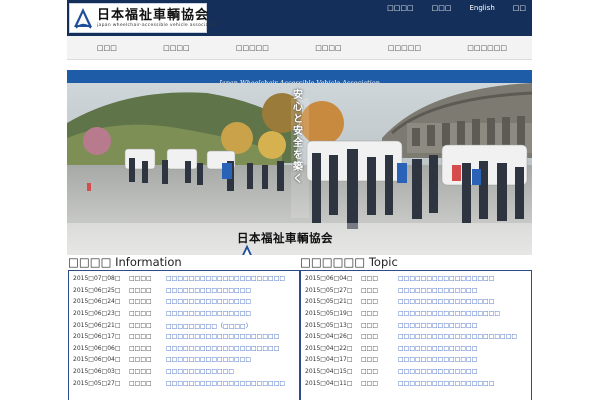 The image size is (600, 400). What do you see at coordinates (97, 290) in the screenshot?
I see `item-date: 2015□06□25□` at bounding box center [97, 290].